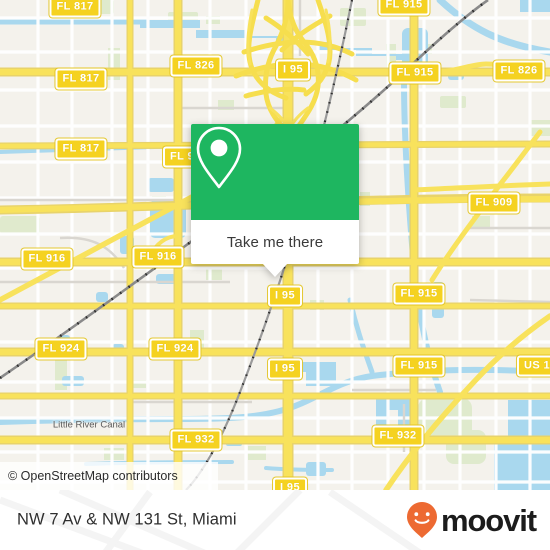 The height and width of the screenshot is (550, 550). Describe the element at coordinates (219, 157) in the screenshot. I see `map-pin-icon` at that location.